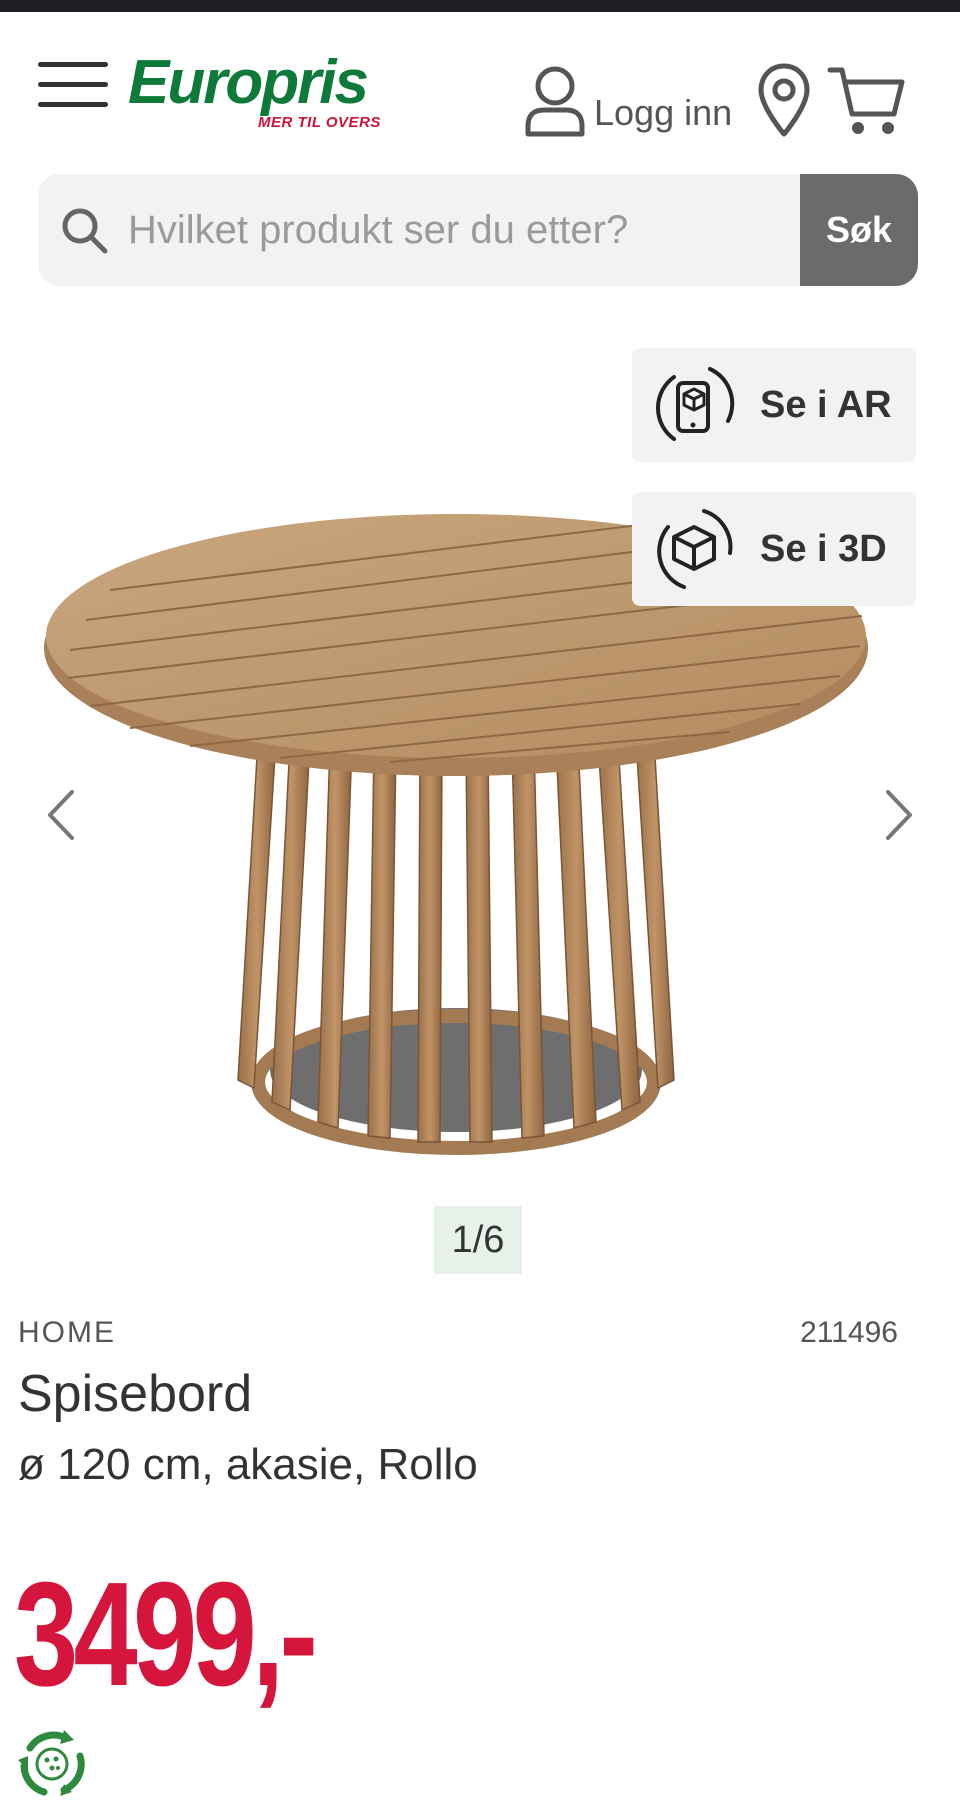  I want to click on search-icon, so click(85, 231).